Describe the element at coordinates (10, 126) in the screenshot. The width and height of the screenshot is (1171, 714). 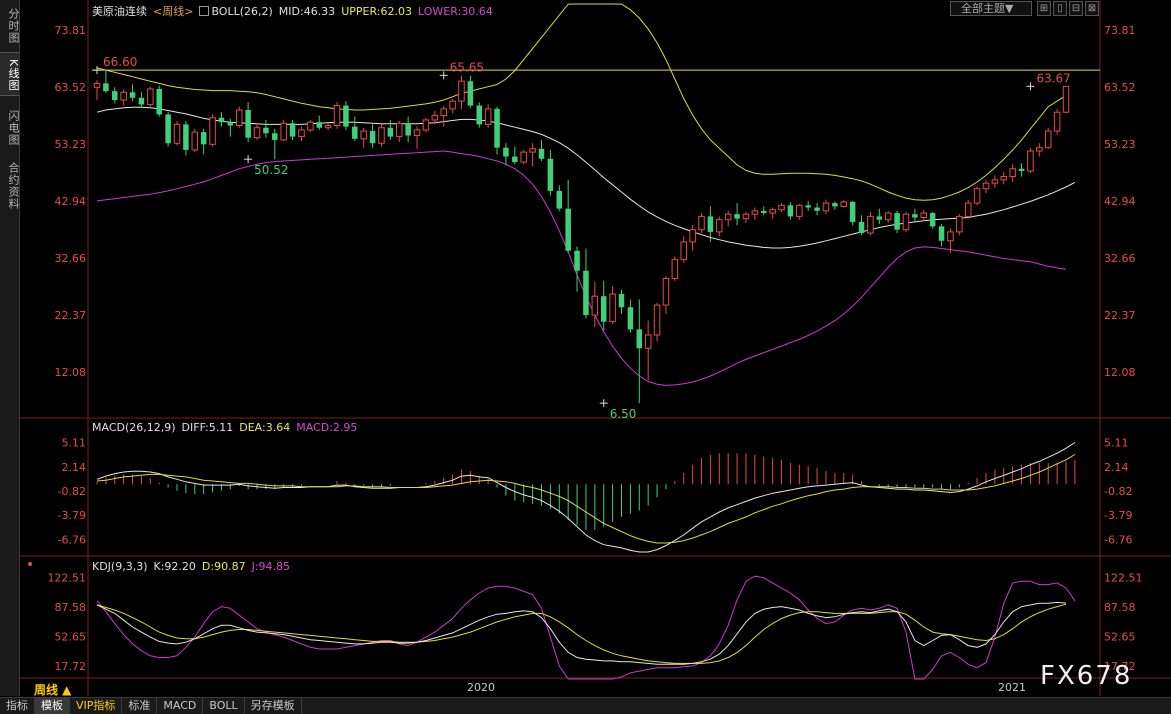
I see `side-tab-flash: 闪电图` at that location.